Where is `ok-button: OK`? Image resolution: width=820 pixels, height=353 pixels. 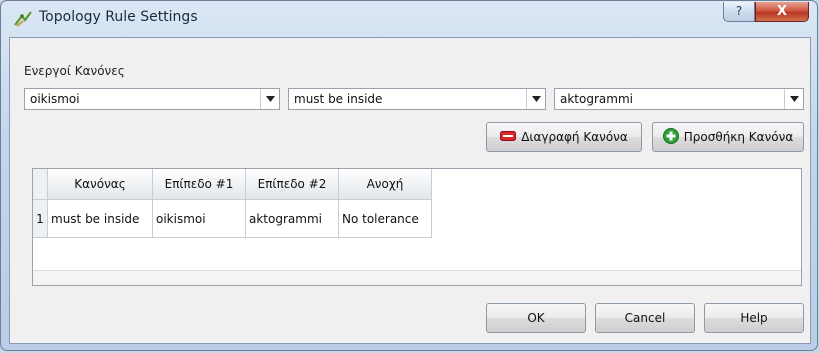 ok-button: OK is located at coordinates (536, 318).